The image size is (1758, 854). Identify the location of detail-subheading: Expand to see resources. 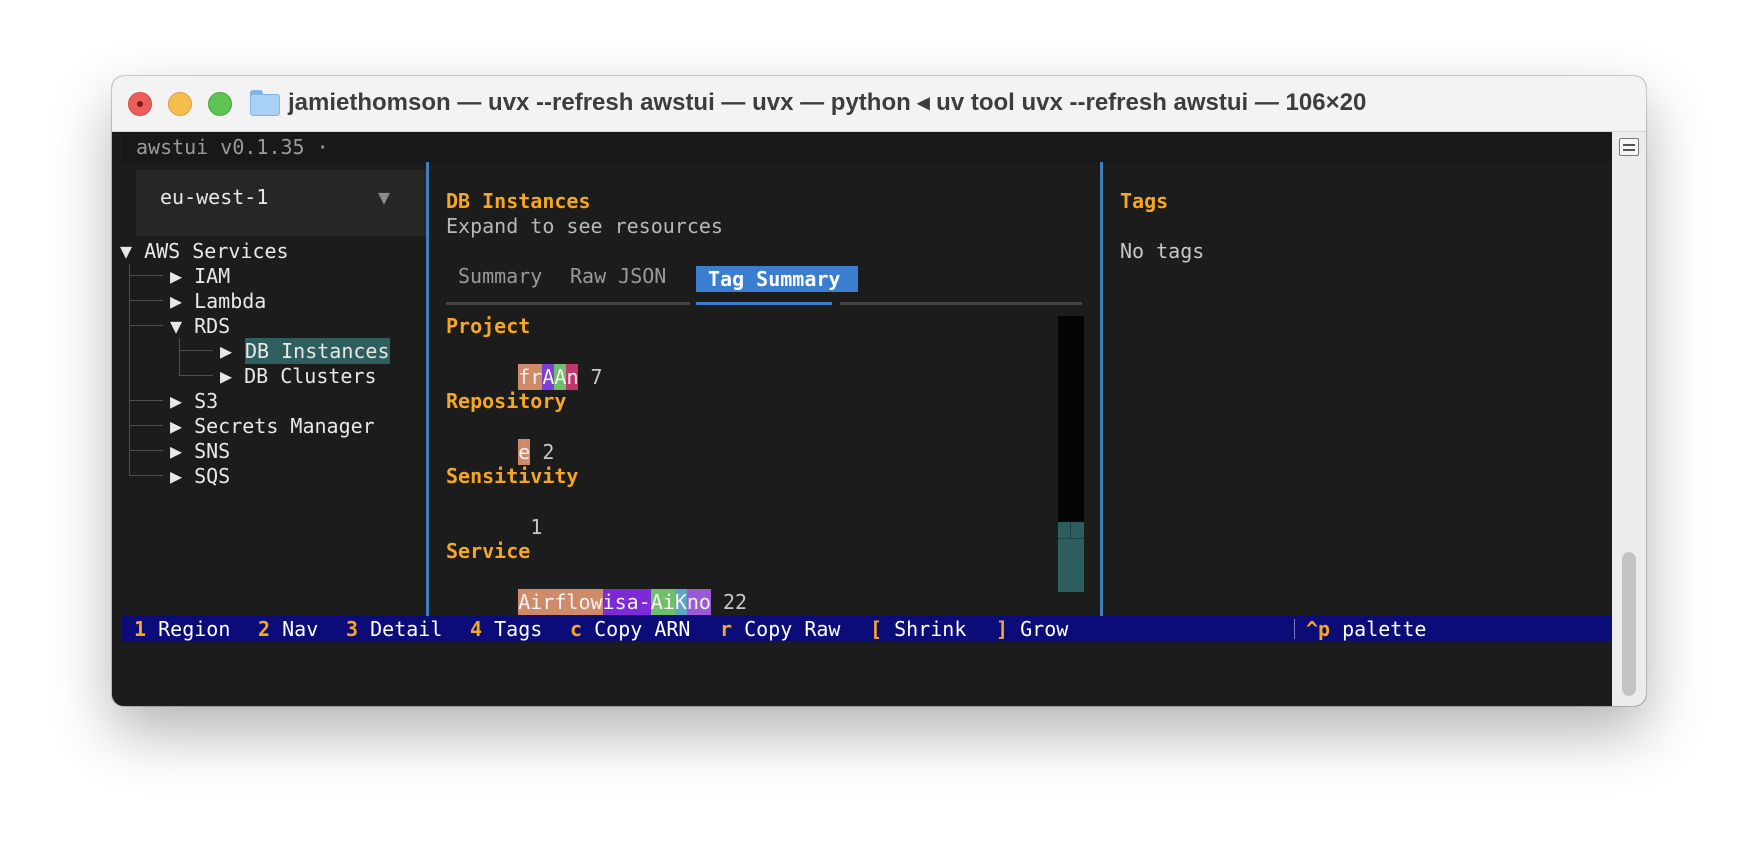
(584, 226).